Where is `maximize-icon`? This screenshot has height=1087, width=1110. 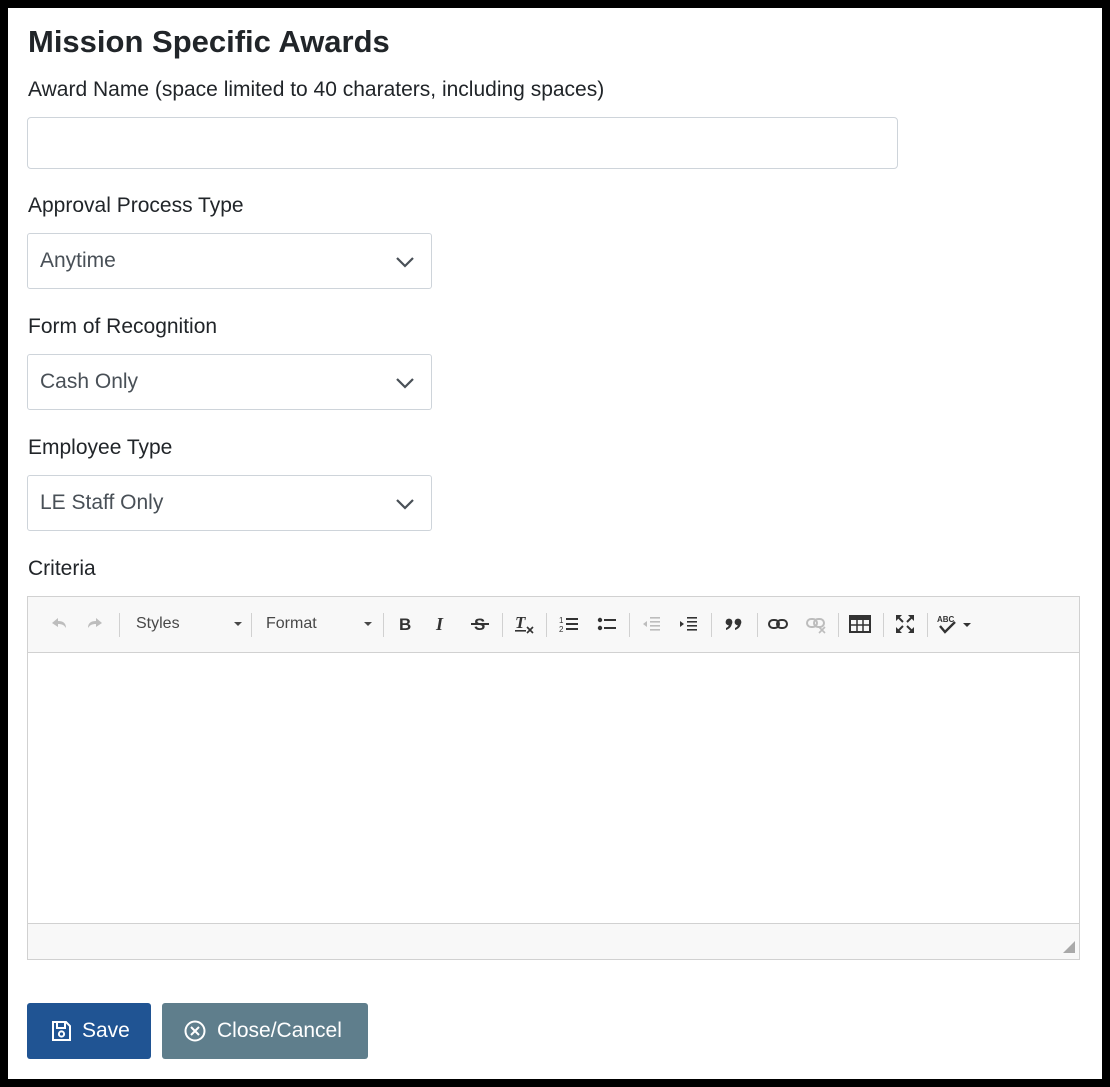
maximize-icon is located at coordinates (905, 624).